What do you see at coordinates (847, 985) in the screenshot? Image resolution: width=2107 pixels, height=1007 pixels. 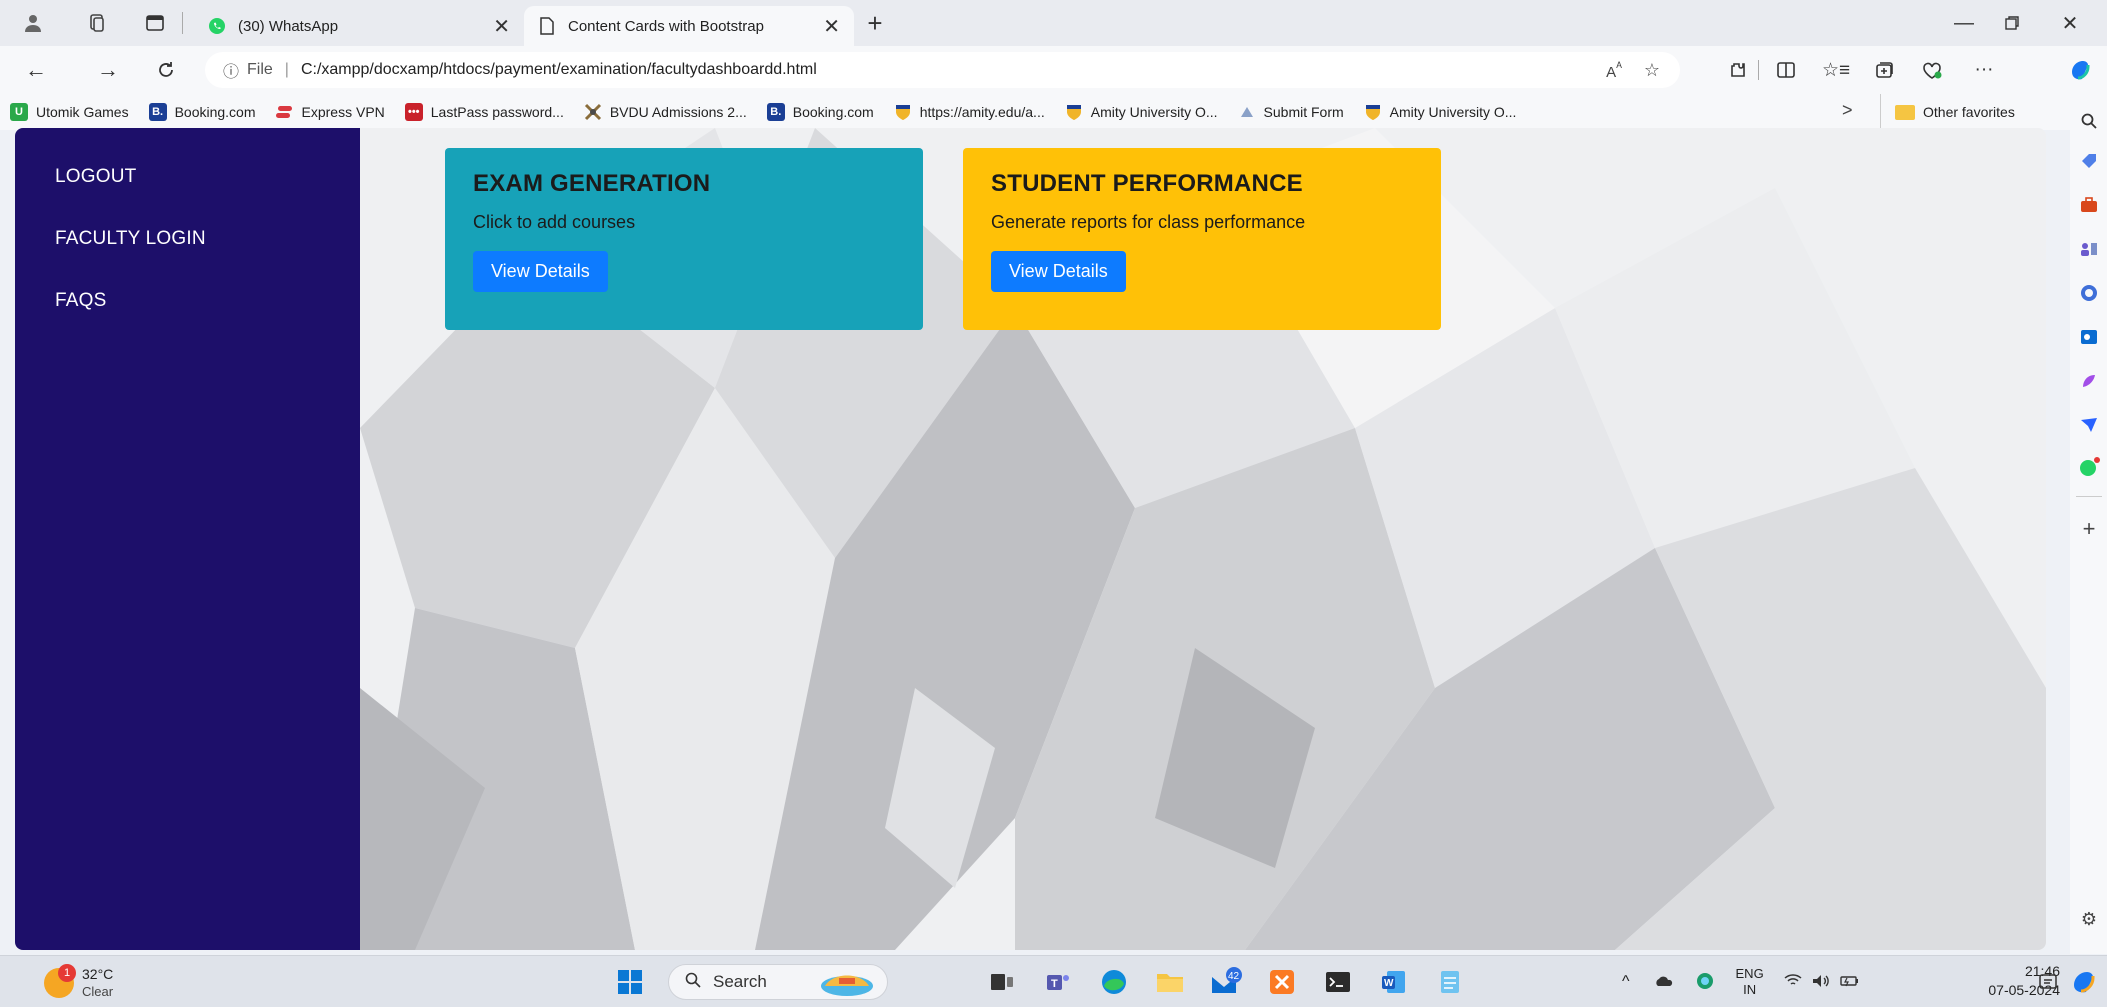 I see `search-highlight-image-icon` at bounding box center [847, 985].